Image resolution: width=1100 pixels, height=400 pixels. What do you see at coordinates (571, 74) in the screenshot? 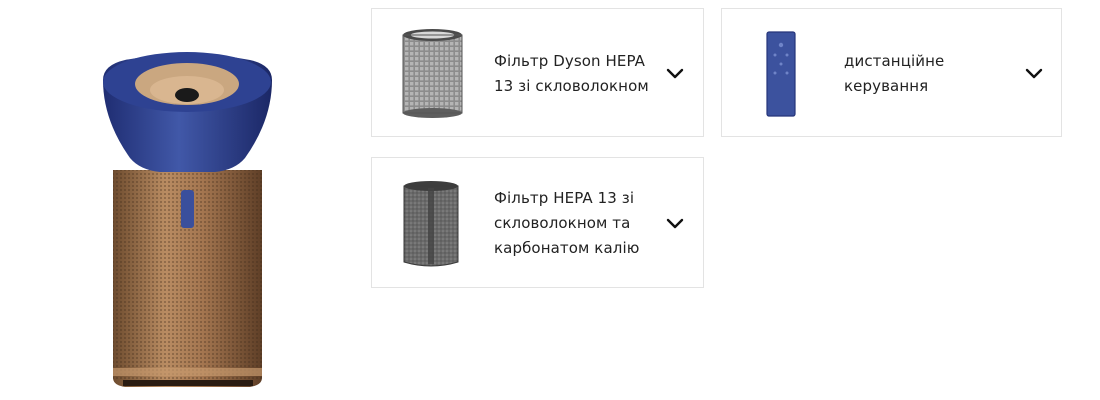
I see `card-hepa-glass-label: Фільтр Dyson HEPA 13 зі скловолокном` at bounding box center [571, 74].